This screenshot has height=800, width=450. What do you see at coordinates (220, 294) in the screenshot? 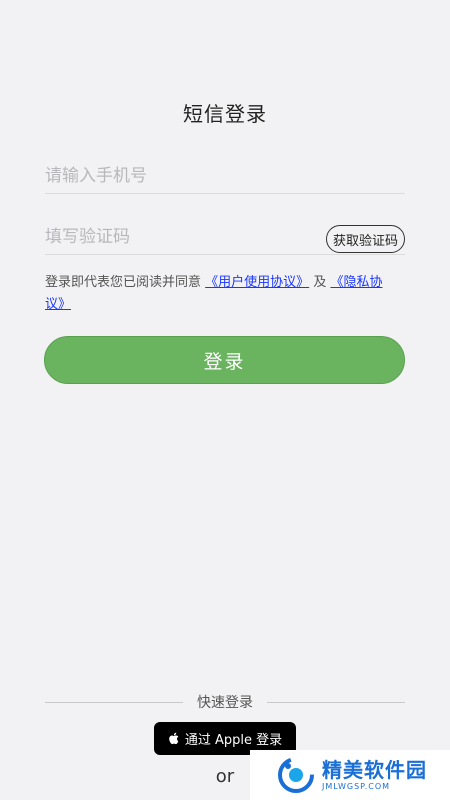
I see `agreement-text: 登录即代表您已阅读并同意 《用户使用协议》 及 《隐私协议》` at bounding box center [220, 294].